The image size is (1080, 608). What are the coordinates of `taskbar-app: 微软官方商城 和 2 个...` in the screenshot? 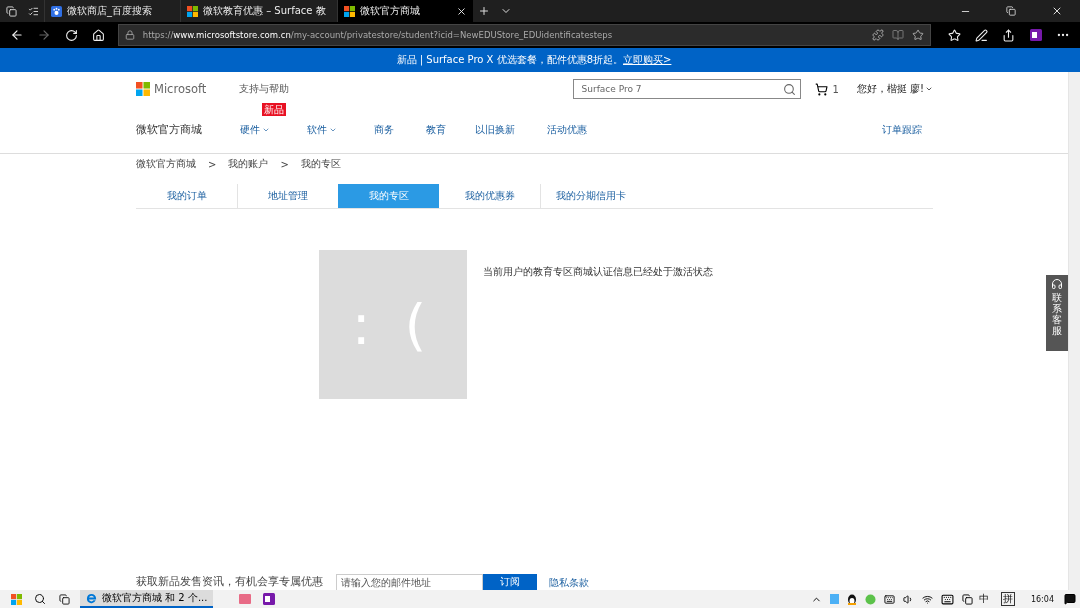 It's located at (147, 599).